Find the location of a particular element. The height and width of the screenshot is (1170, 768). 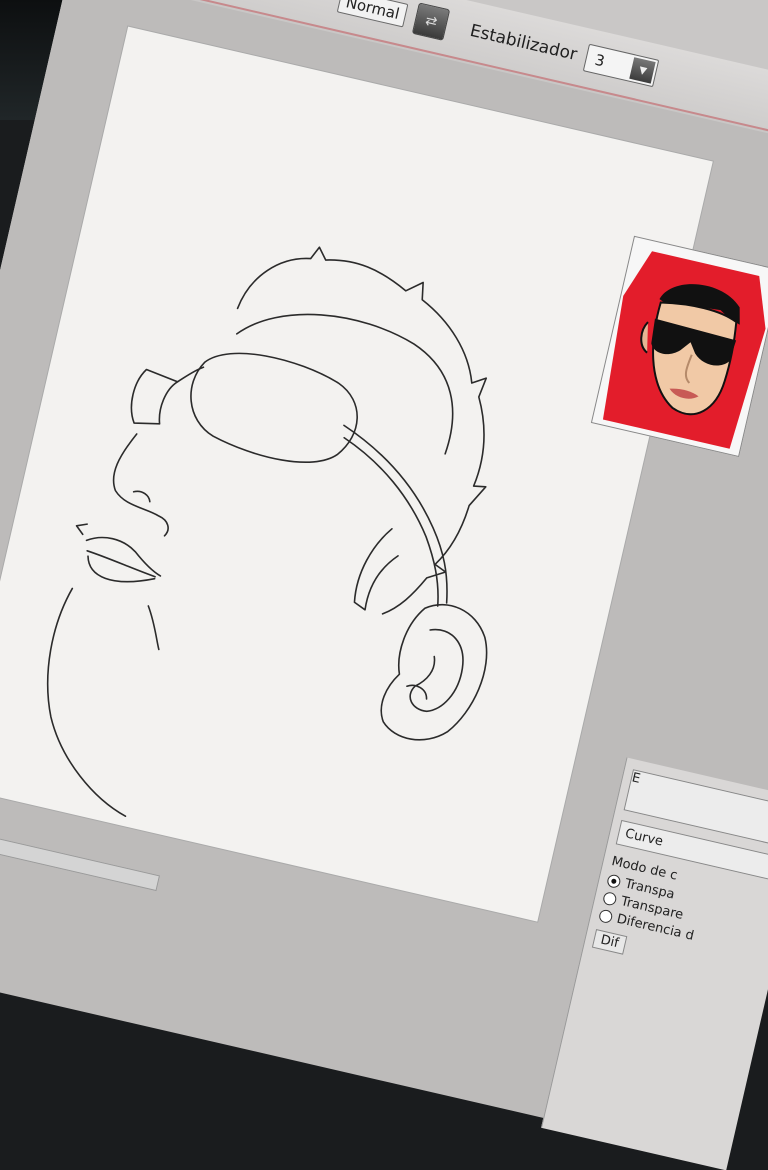

swap-button: ⇄ is located at coordinates (431, 21).